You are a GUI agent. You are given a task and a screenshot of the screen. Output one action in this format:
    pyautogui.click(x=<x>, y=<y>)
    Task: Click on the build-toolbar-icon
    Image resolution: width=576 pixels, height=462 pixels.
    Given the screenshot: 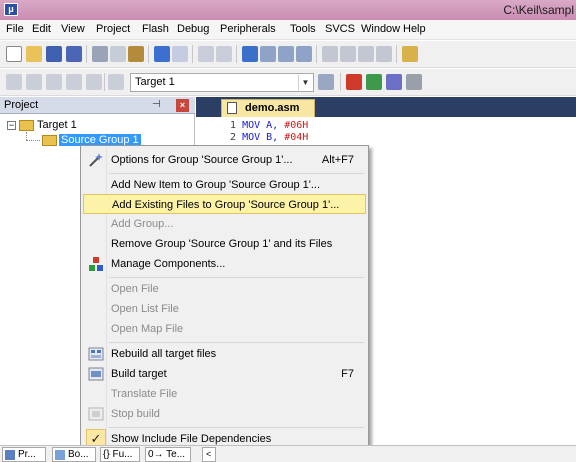 What is the action you would take?
    pyautogui.click(x=34, y=82)
    